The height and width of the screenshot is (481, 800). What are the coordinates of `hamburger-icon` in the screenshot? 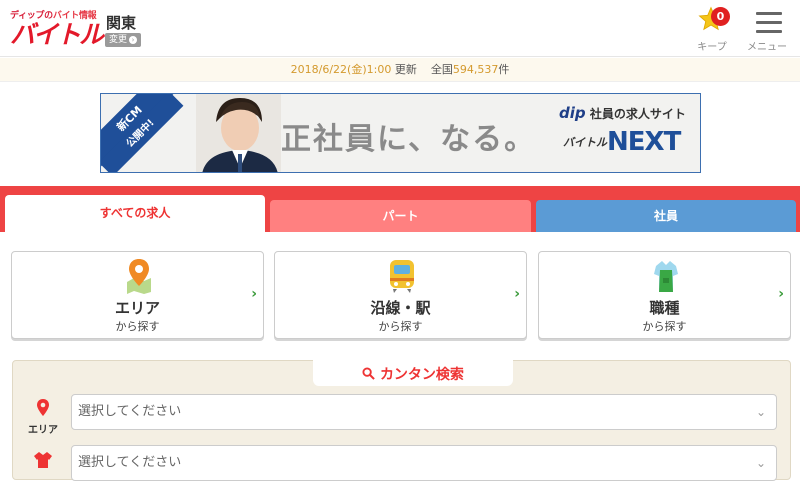 It's located at (769, 13).